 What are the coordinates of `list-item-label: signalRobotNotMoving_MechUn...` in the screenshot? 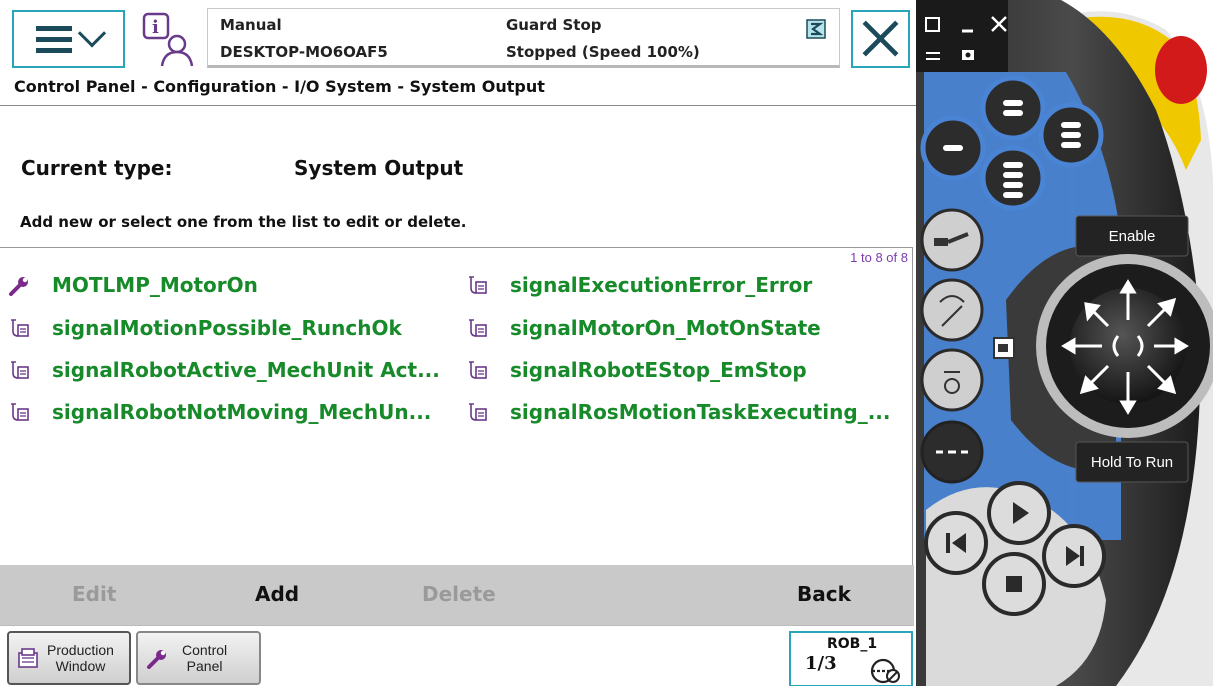 It's located at (242, 412).